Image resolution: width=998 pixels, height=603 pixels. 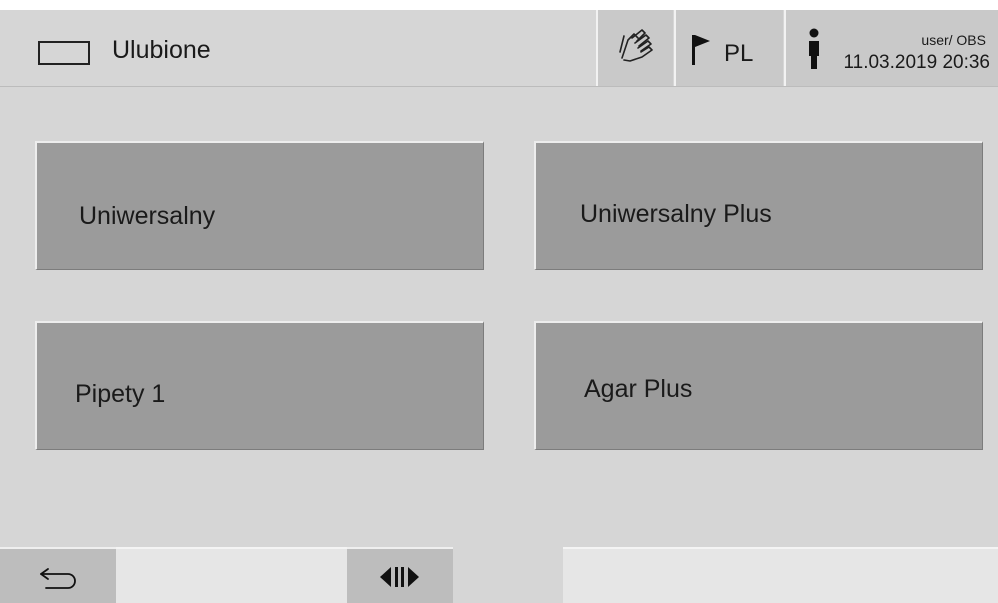 I want to click on favourite-button-uniwersalny-plus: Uniwersalny Plus, so click(x=758, y=205).